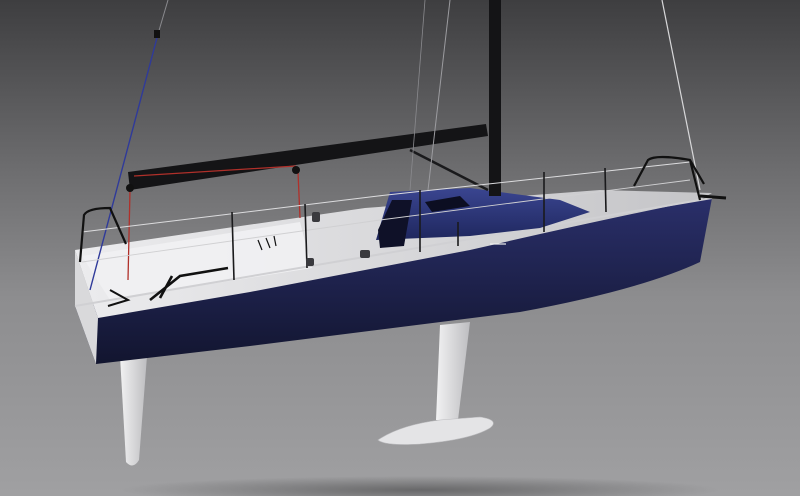 This screenshot has height=496, width=800. I want to click on backstay-upper, so click(163, 17).